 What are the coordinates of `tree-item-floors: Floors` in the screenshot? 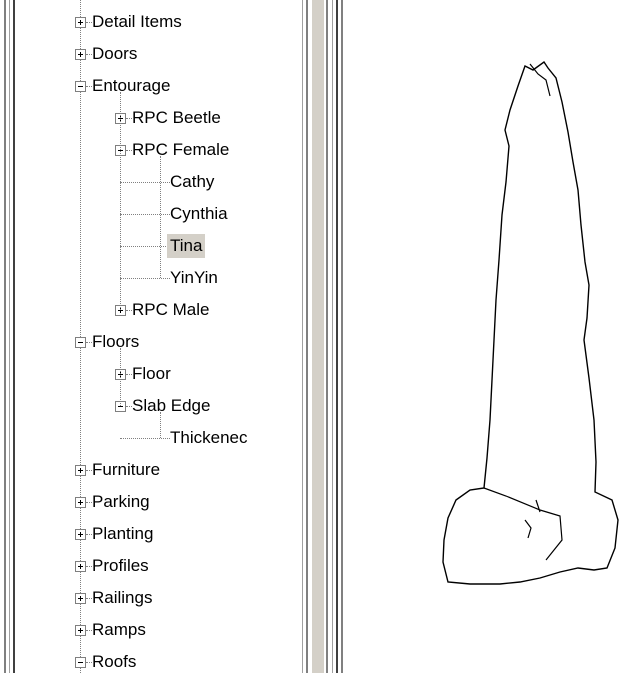 It's located at (161, 342).